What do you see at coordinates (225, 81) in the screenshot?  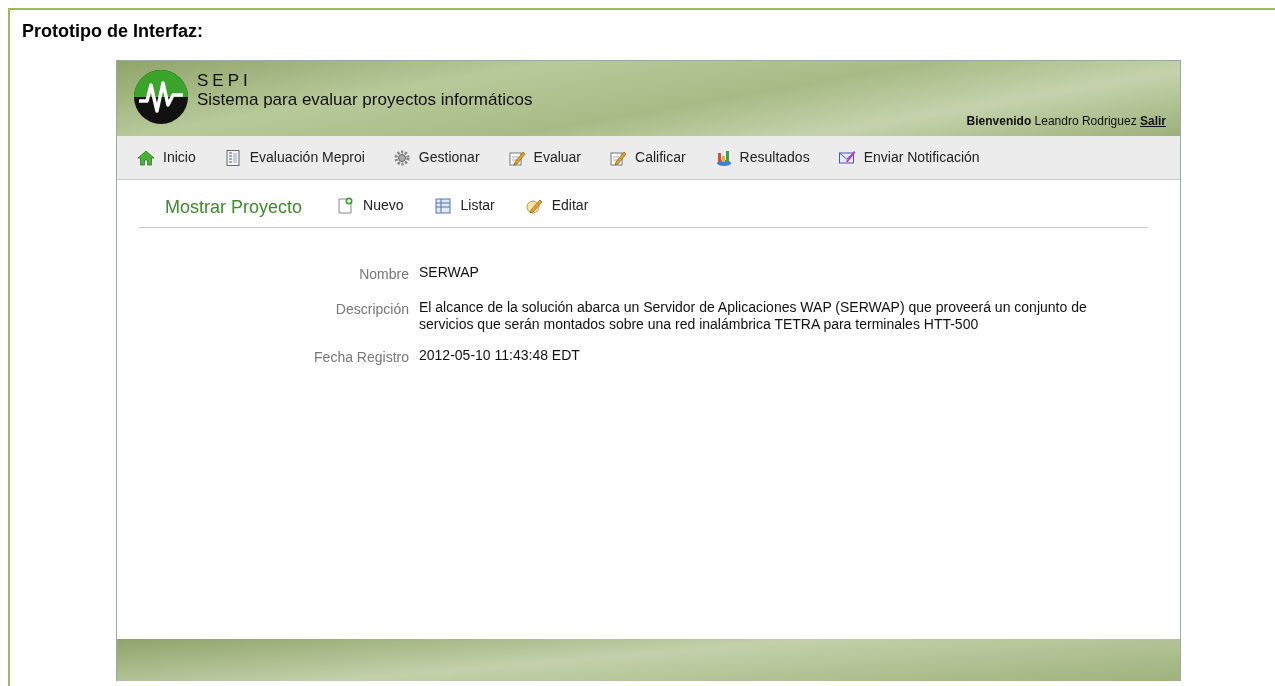 I see `app-title: SEPI` at bounding box center [225, 81].